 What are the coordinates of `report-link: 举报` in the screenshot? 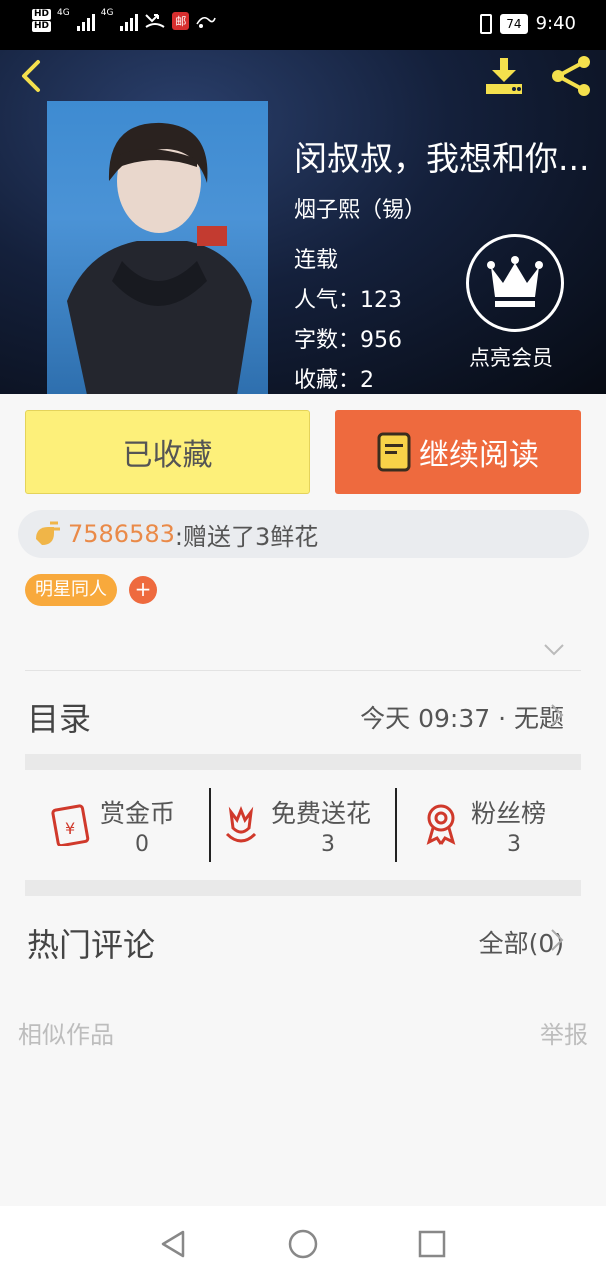 It's located at (564, 1032).